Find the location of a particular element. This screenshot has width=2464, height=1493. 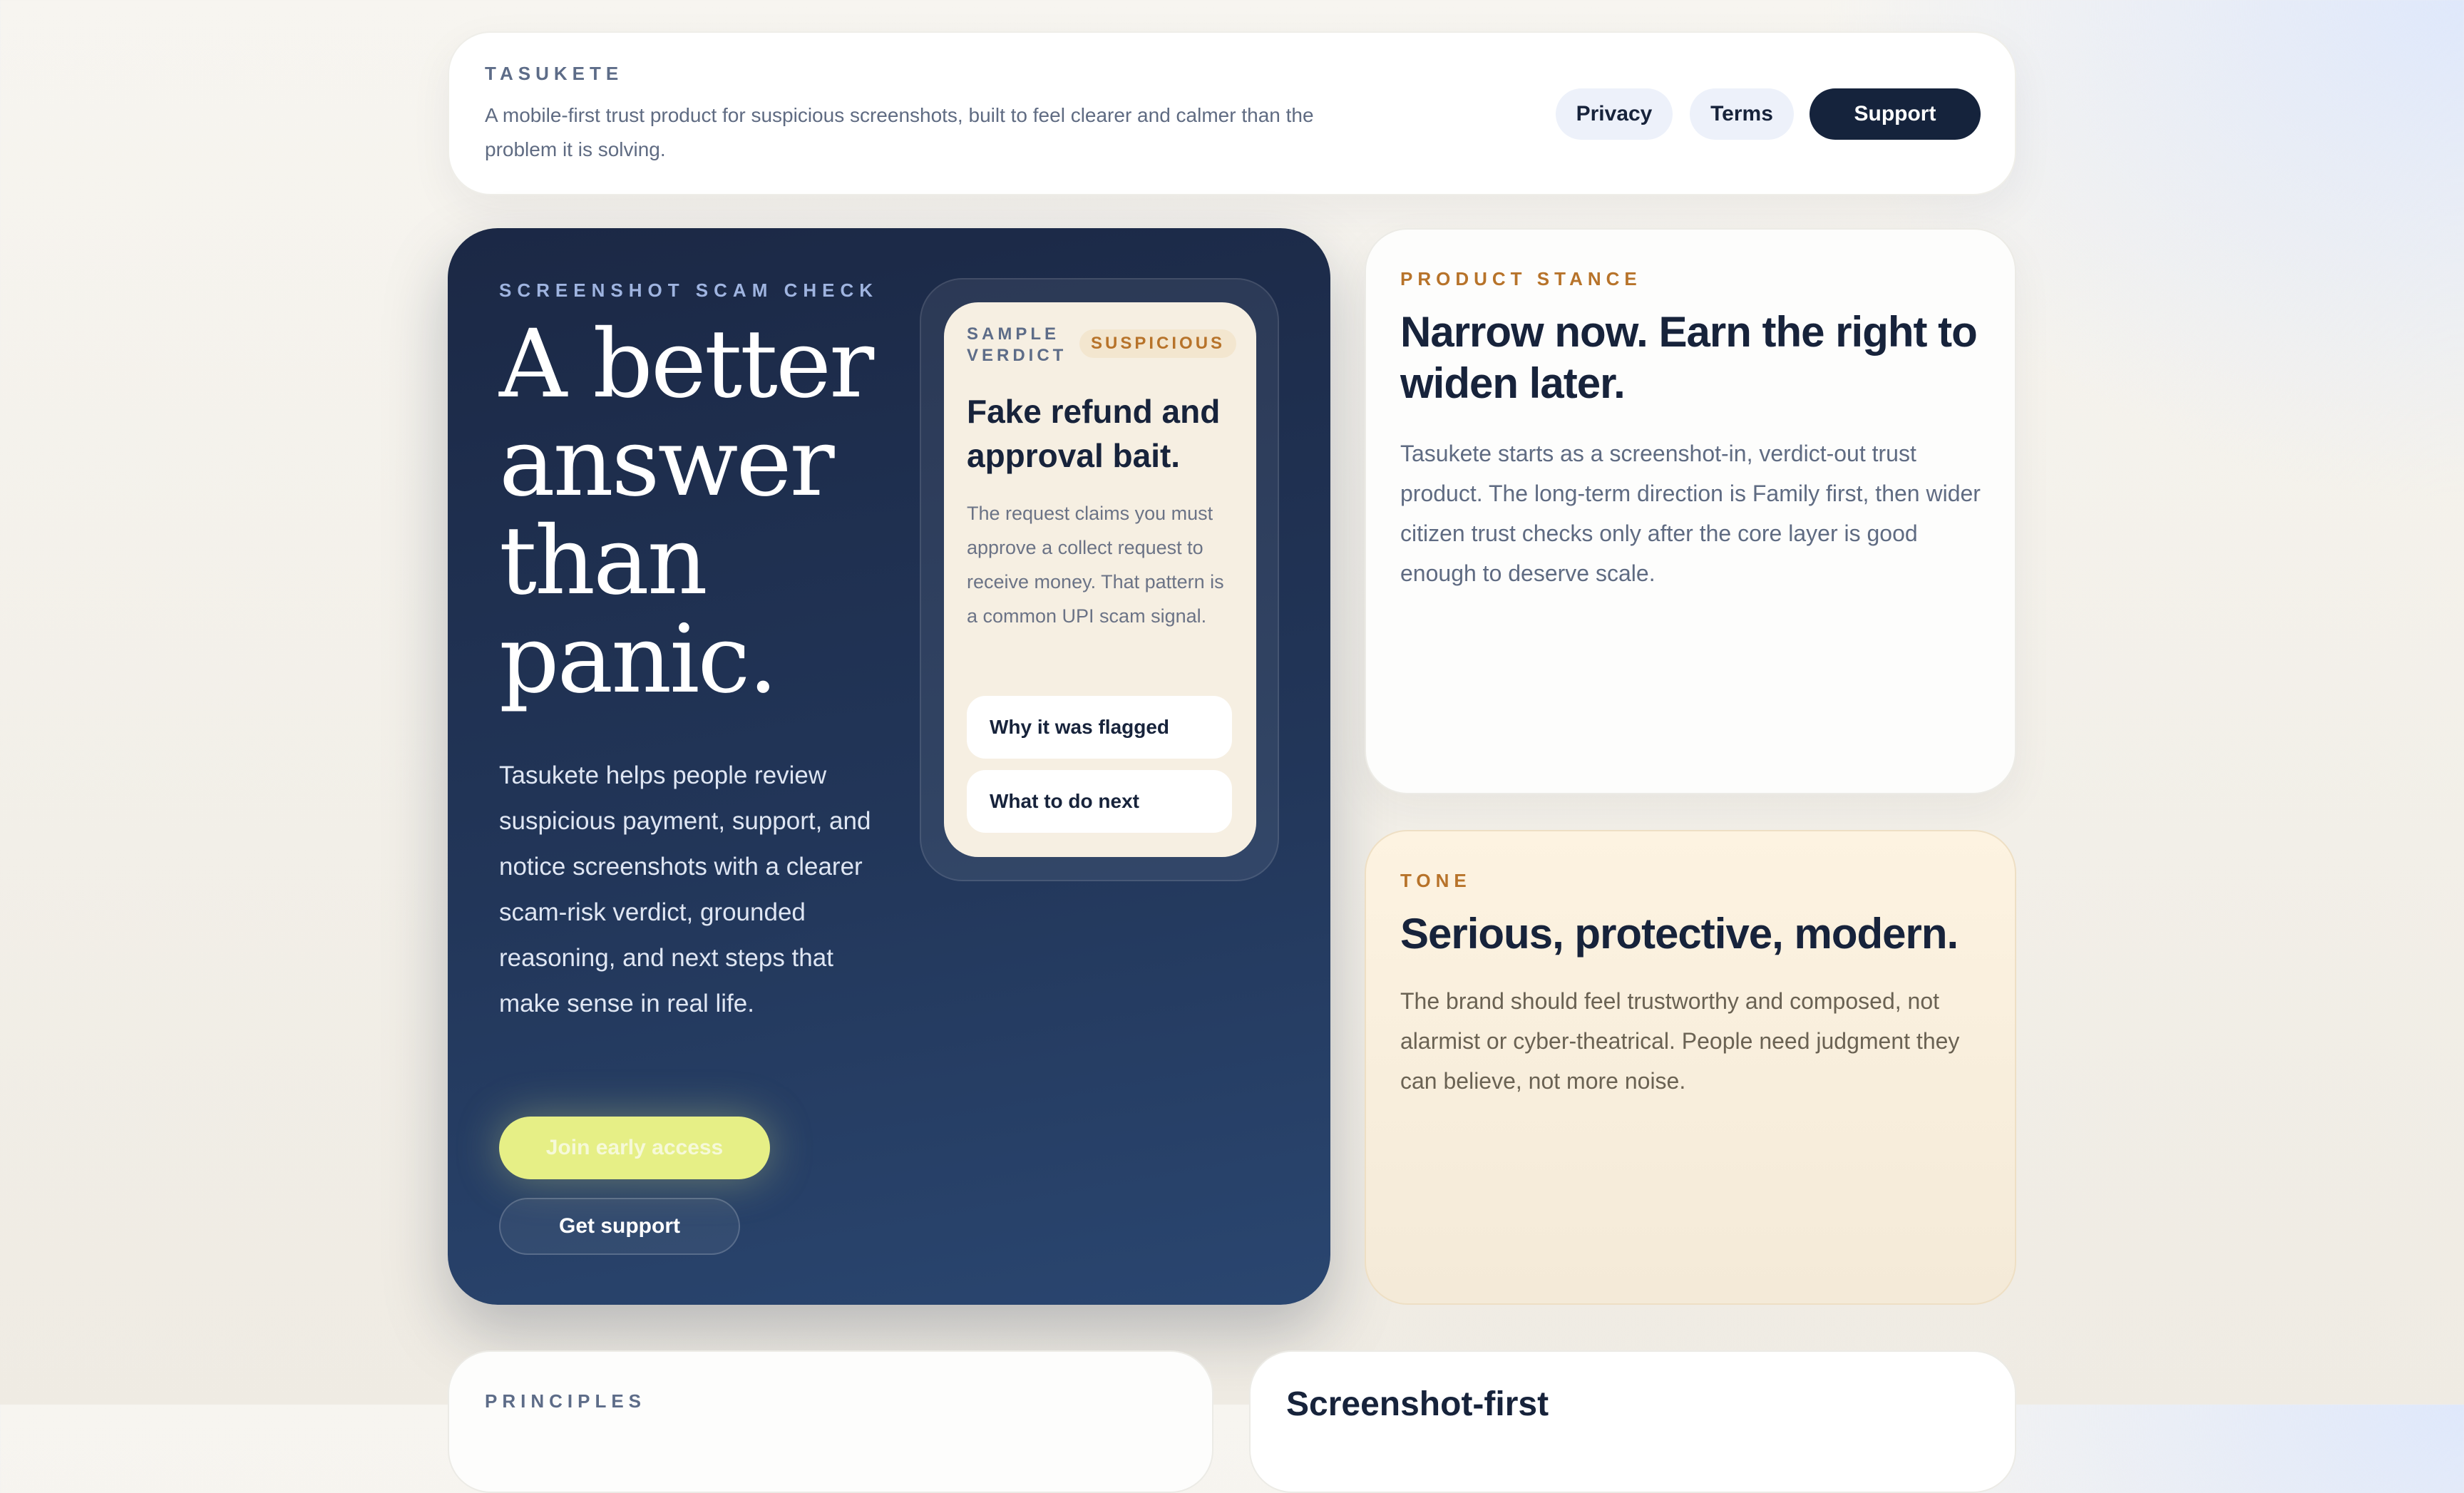

get-support-button: Get support is located at coordinates (619, 1226).